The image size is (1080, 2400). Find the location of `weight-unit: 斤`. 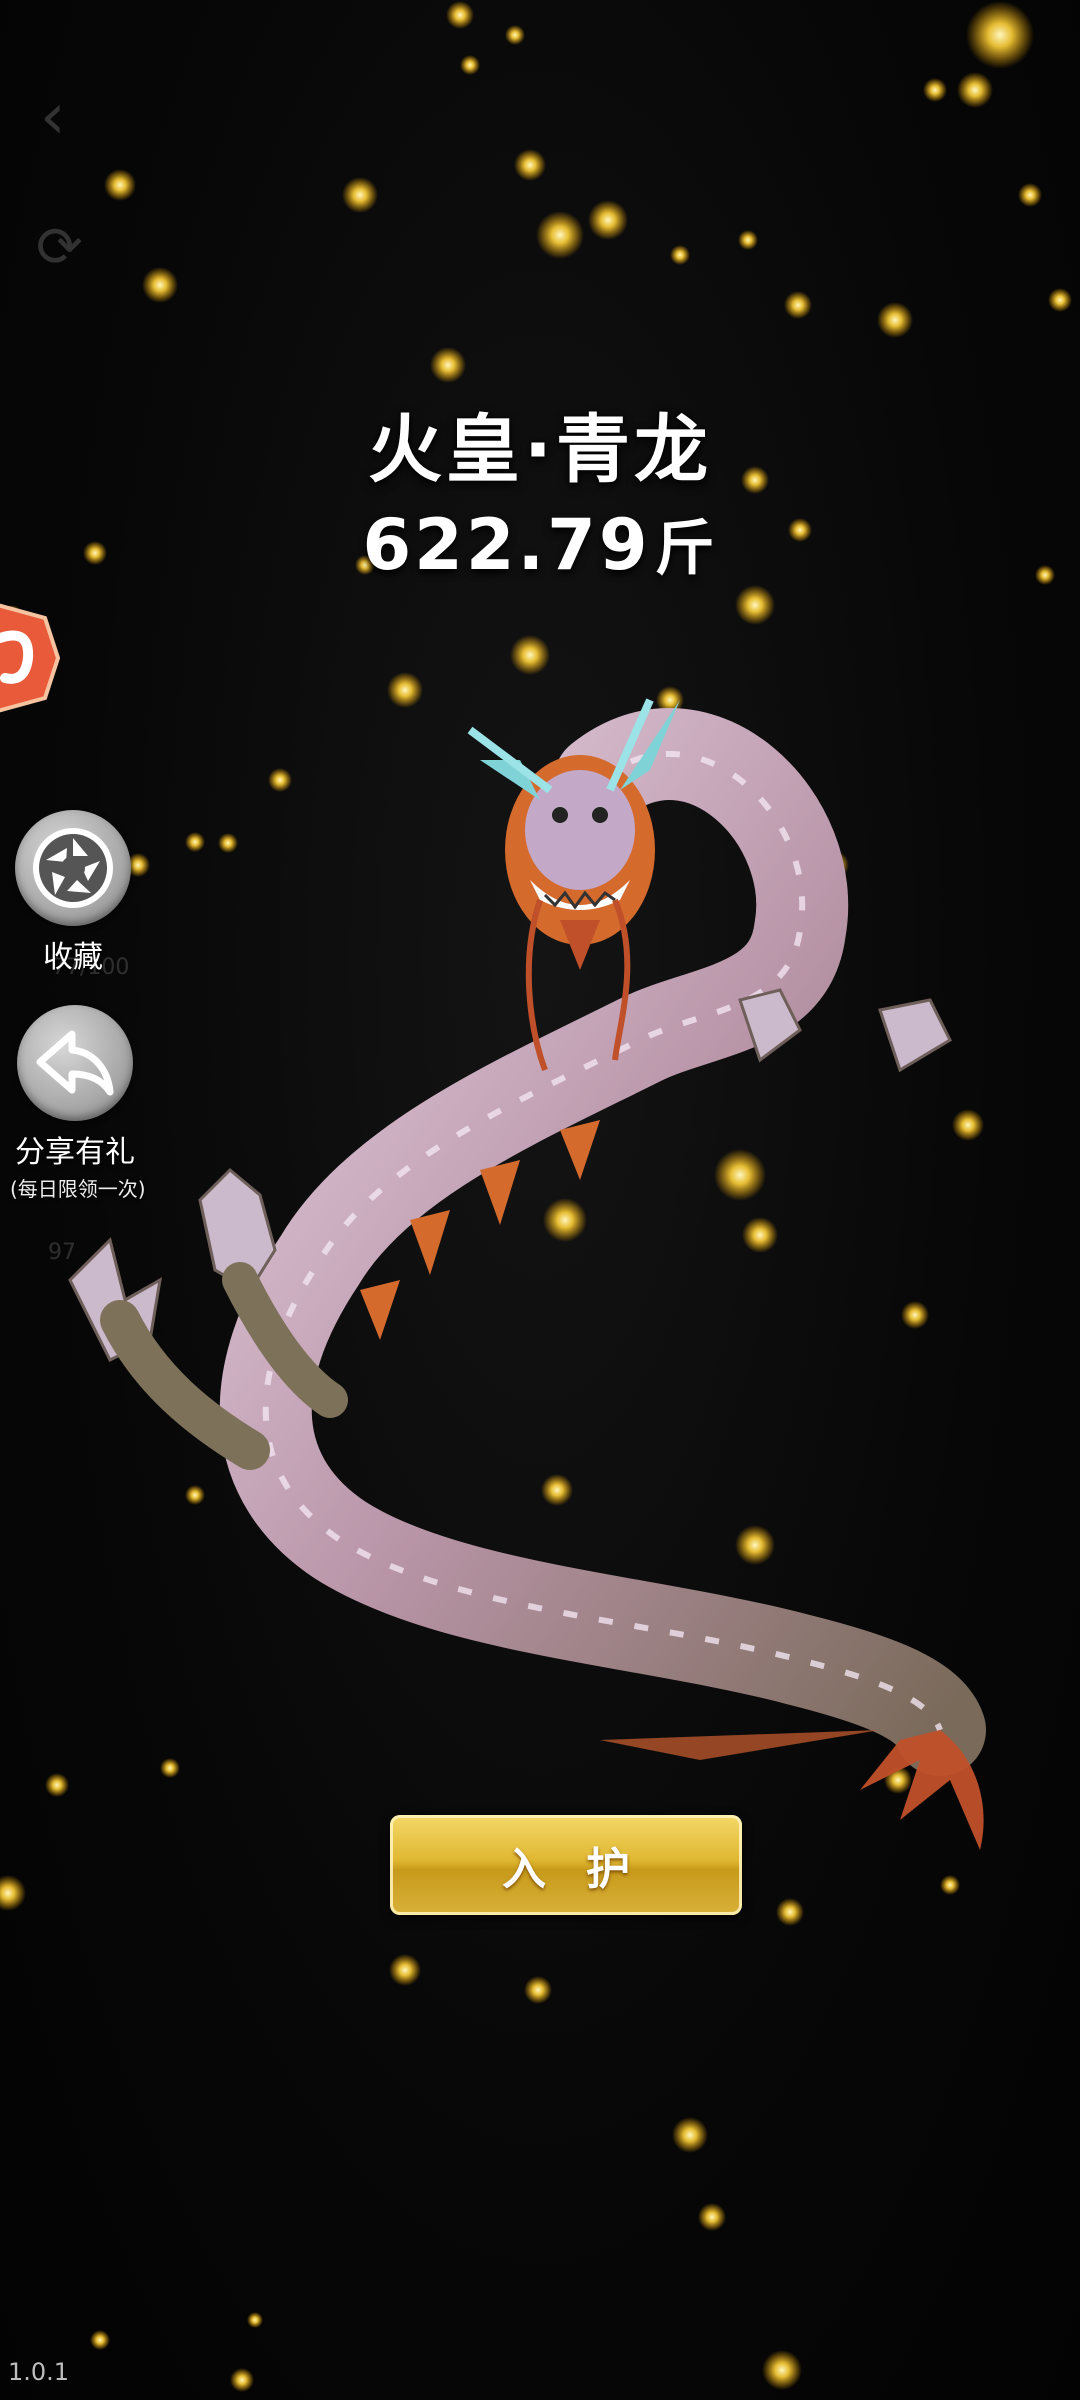

weight-unit: 斤 is located at coordinates (686, 549).